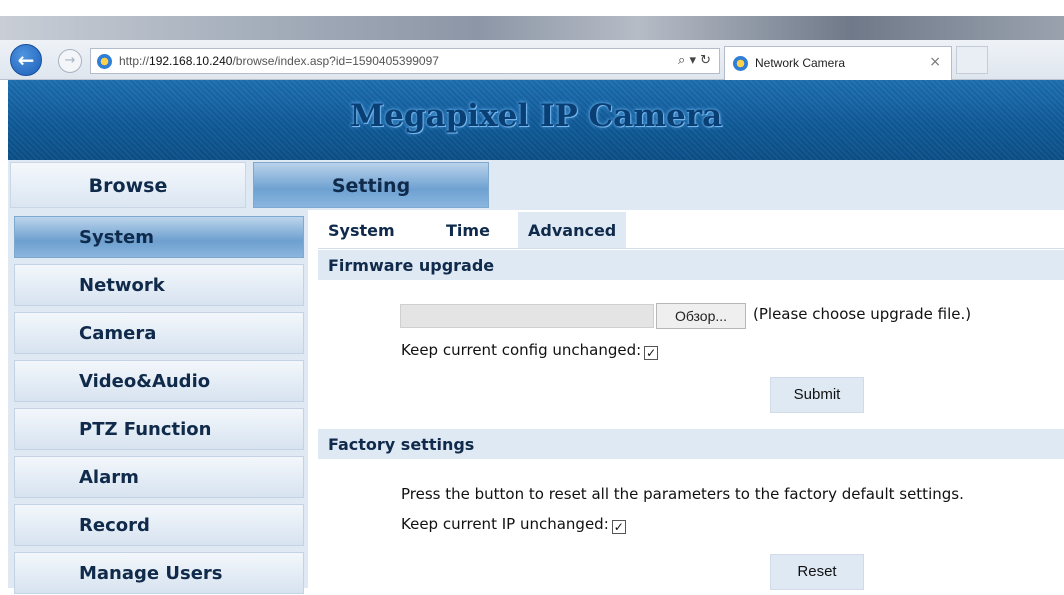 The height and width of the screenshot is (595, 1064). What do you see at coordinates (70, 61) in the screenshot?
I see `forward-button: →` at bounding box center [70, 61].